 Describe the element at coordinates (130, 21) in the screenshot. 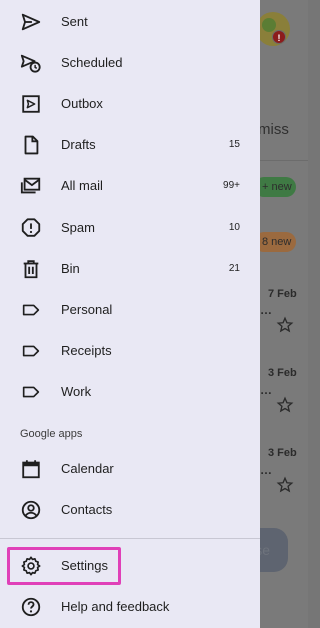

I see `drawer-item-sent: Sent` at that location.